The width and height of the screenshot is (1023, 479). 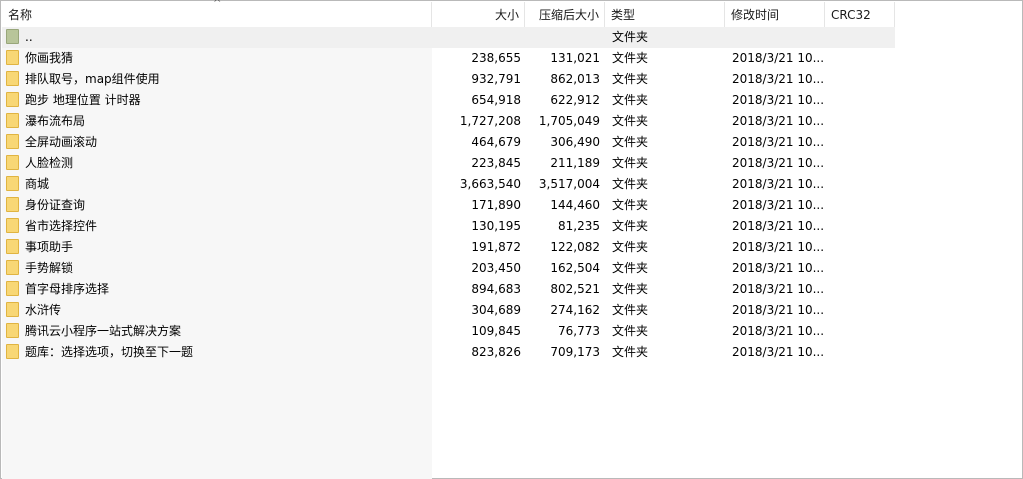 I want to click on file-name: 跑步 地理位置 计时器, so click(x=83, y=100).